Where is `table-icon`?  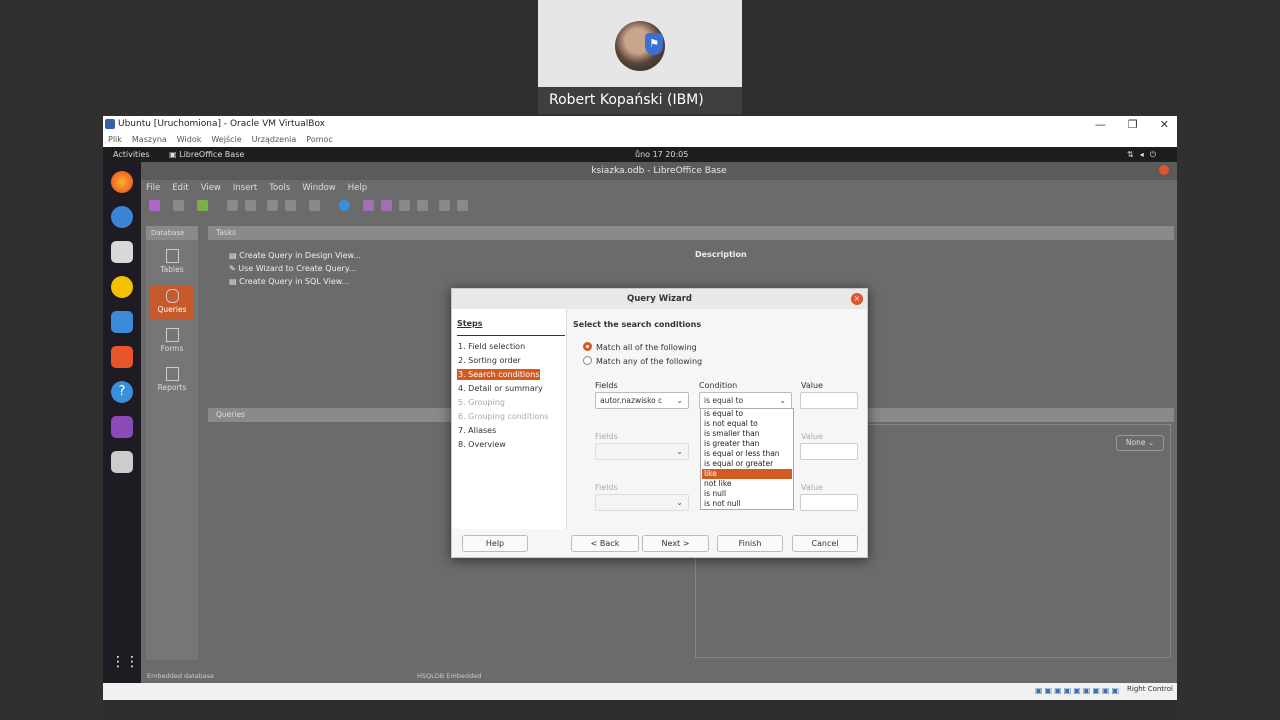
table-icon is located at coordinates (368, 205).